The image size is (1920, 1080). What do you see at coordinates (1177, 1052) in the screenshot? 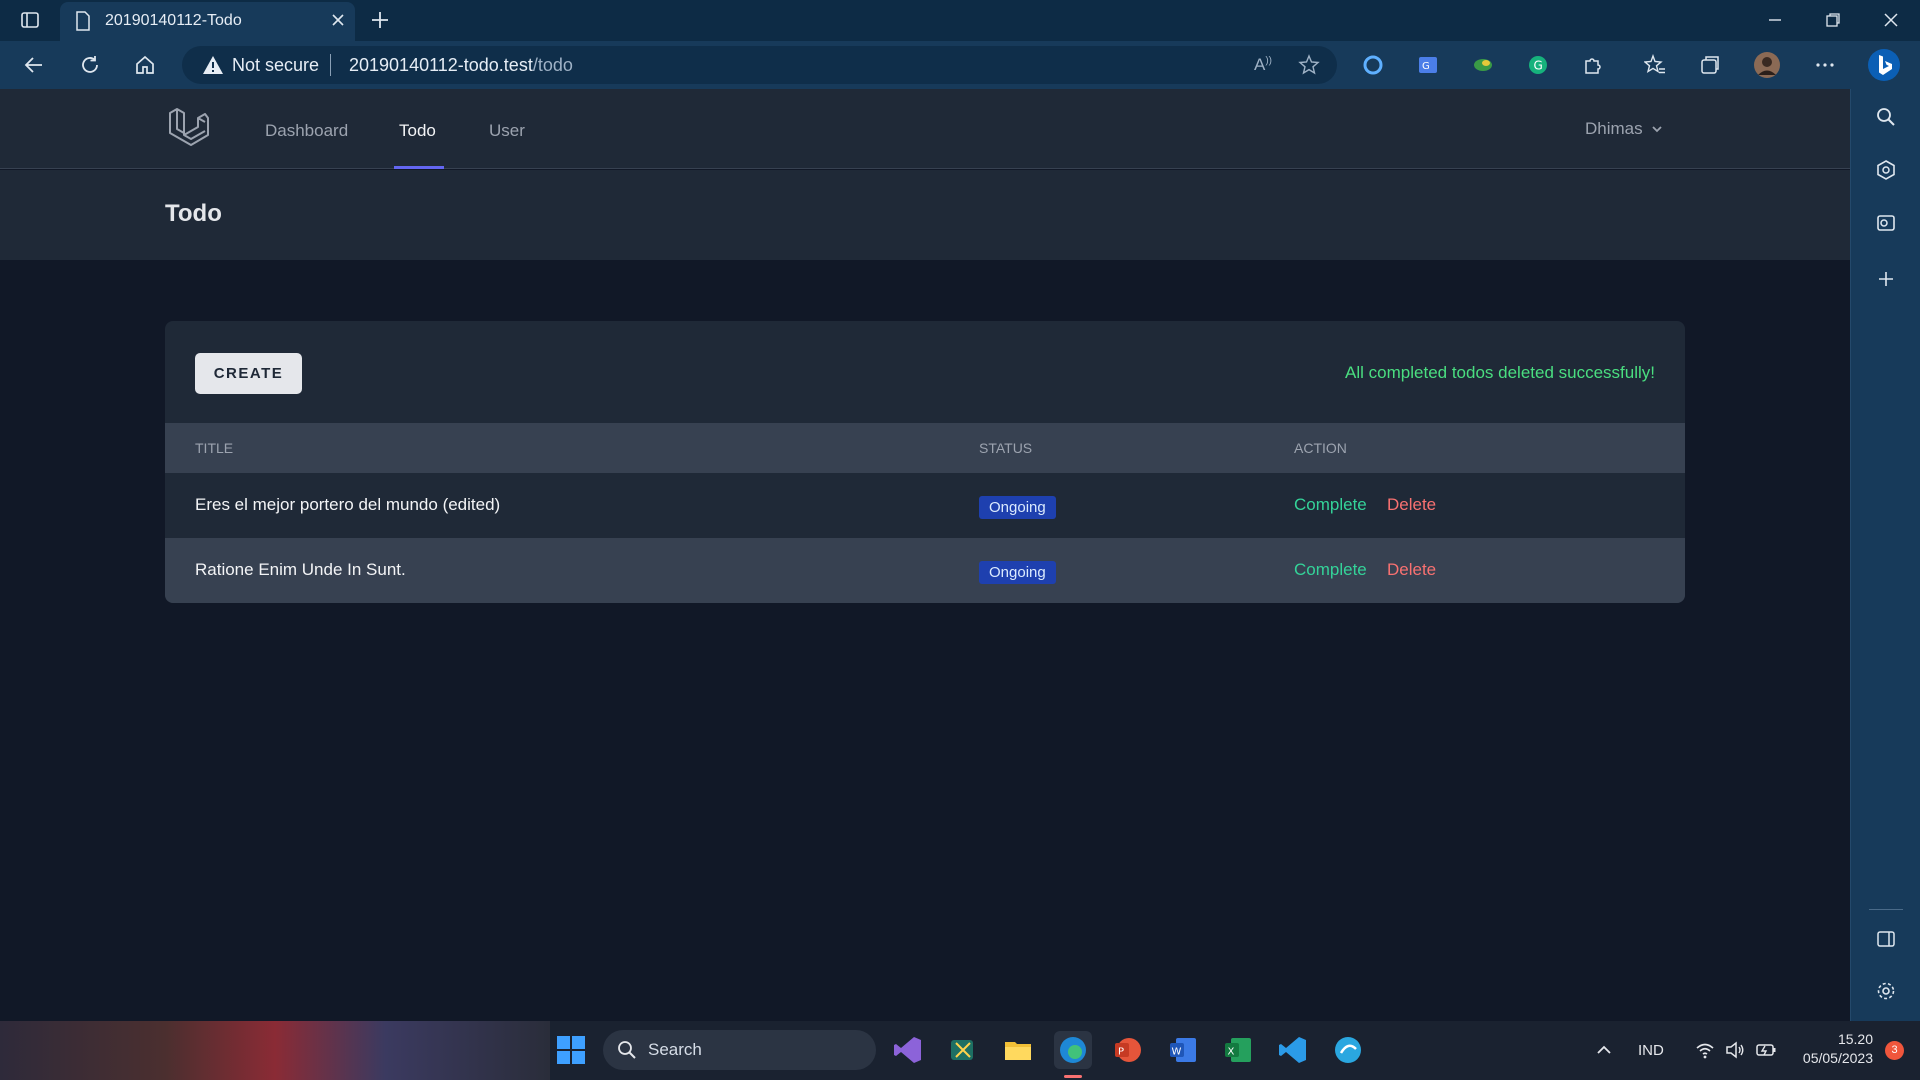
I see `svg-text: W` at bounding box center [1177, 1052].